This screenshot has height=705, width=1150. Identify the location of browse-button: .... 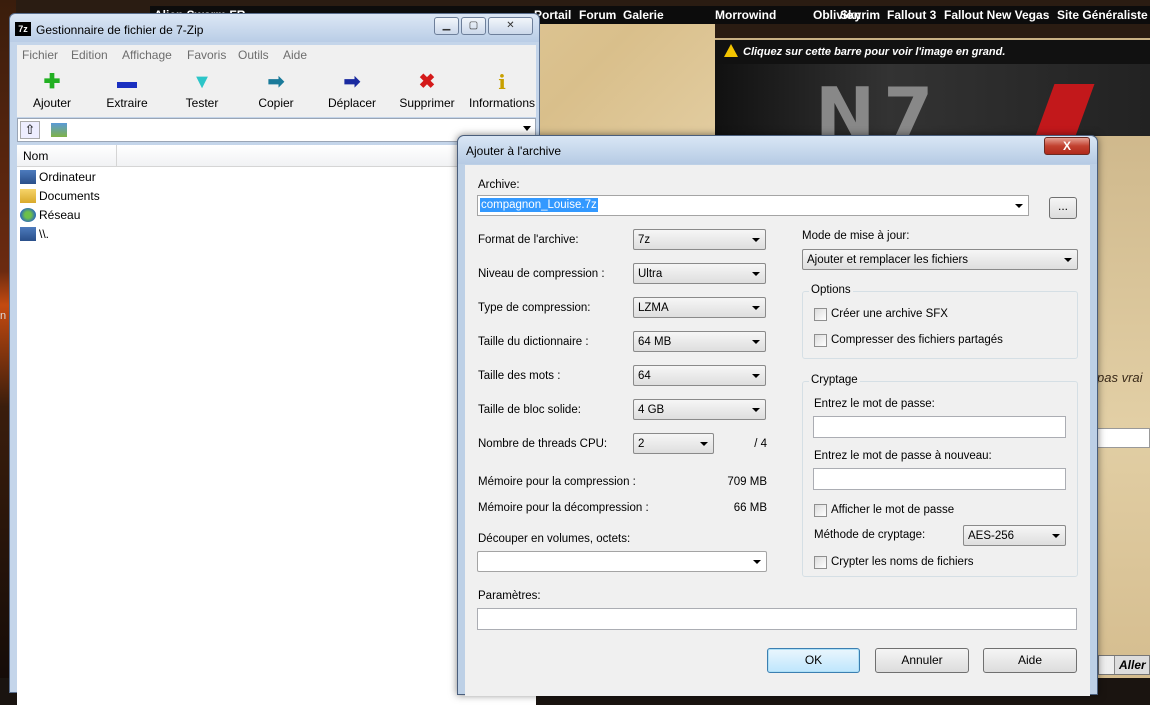
(1063, 208).